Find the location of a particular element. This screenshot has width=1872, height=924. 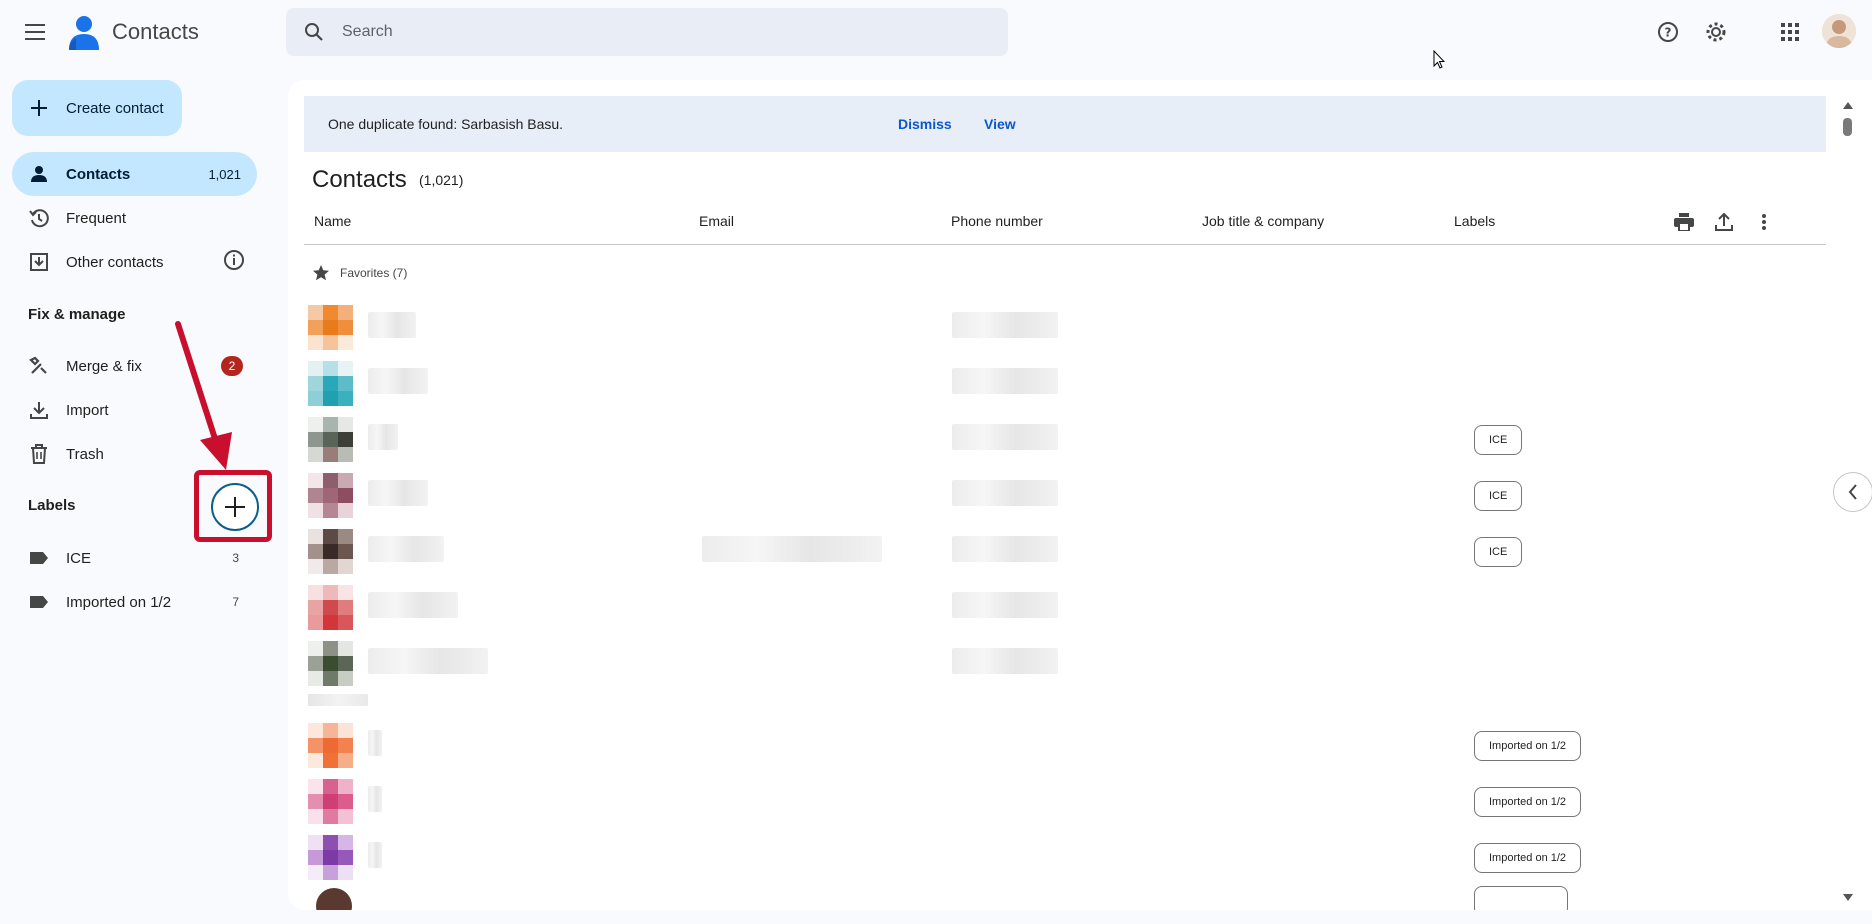

label-count: 7 is located at coordinates (235, 602).